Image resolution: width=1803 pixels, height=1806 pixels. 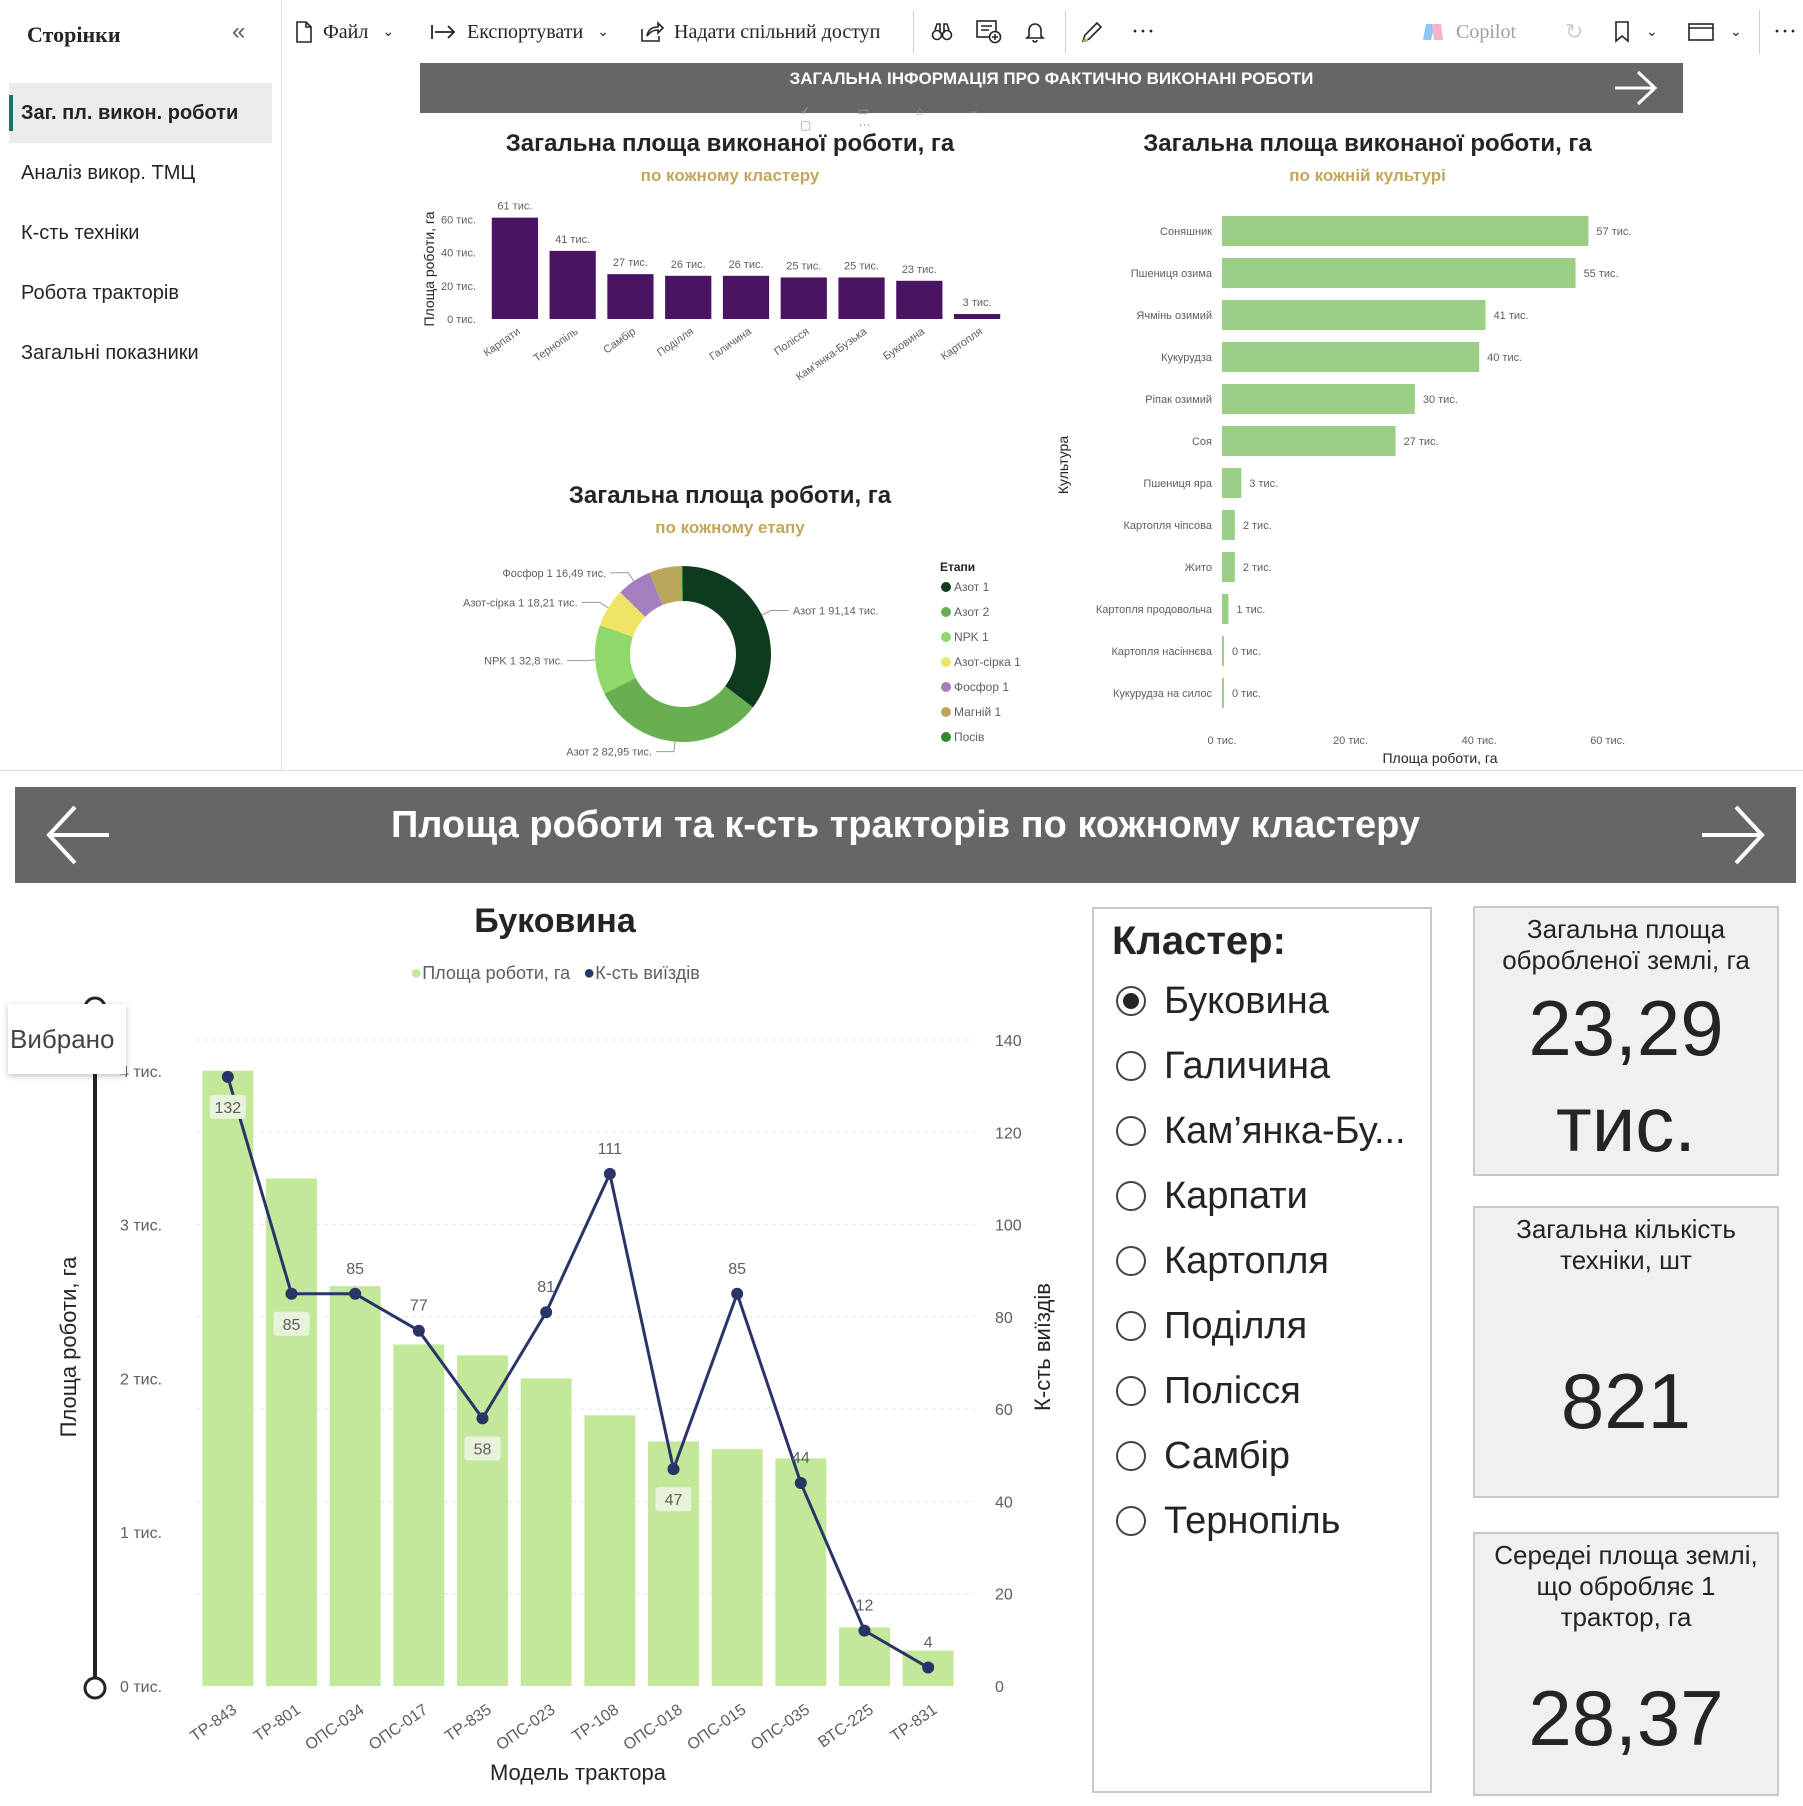 What do you see at coordinates (578, 1772) in the screenshot?
I see `x-axis-label: Модель трактора` at bounding box center [578, 1772].